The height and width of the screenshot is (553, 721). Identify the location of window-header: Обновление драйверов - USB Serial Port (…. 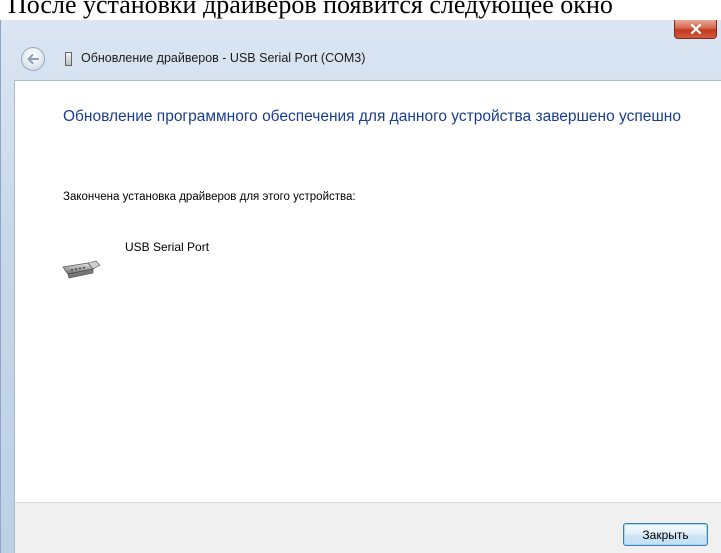
(361, 60).